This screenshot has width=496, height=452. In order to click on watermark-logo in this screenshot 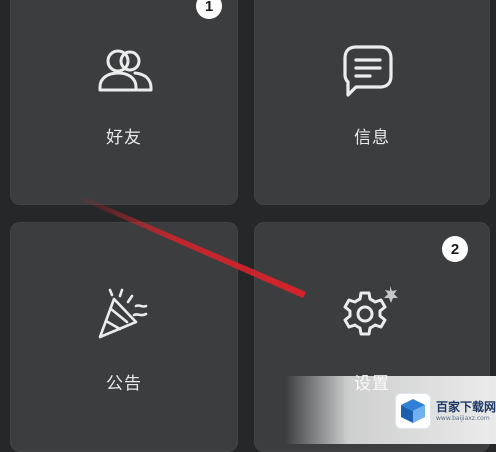, I will do `click(413, 411)`.